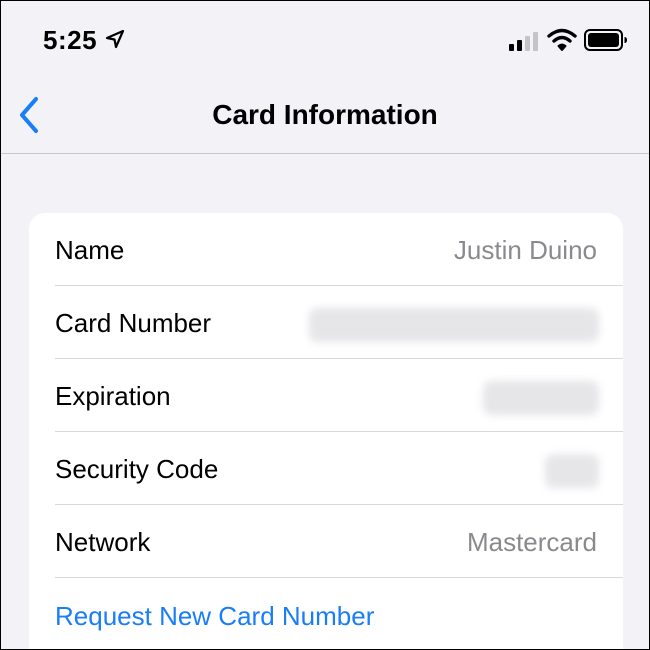 This screenshot has height=650, width=650. What do you see at coordinates (326, 468) in the screenshot?
I see `security-code-row: Security Code` at bounding box center [326, 468].